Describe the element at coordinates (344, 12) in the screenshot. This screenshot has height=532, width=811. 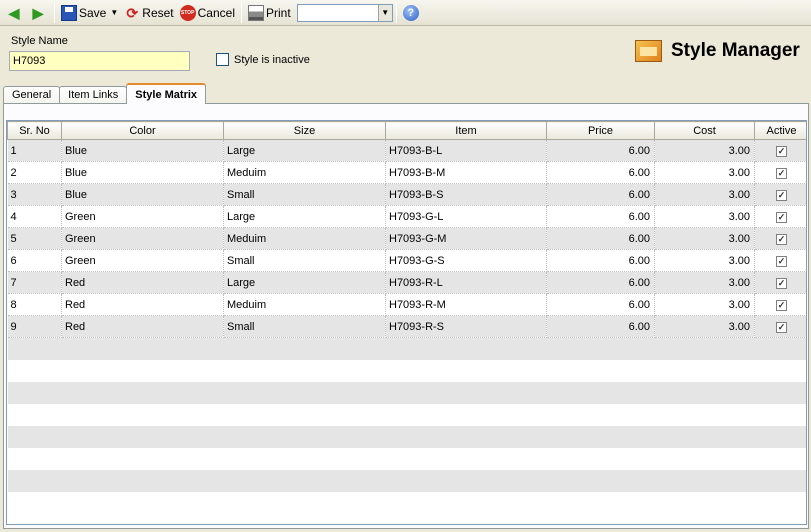
I see `print-select: ▼` at that location.